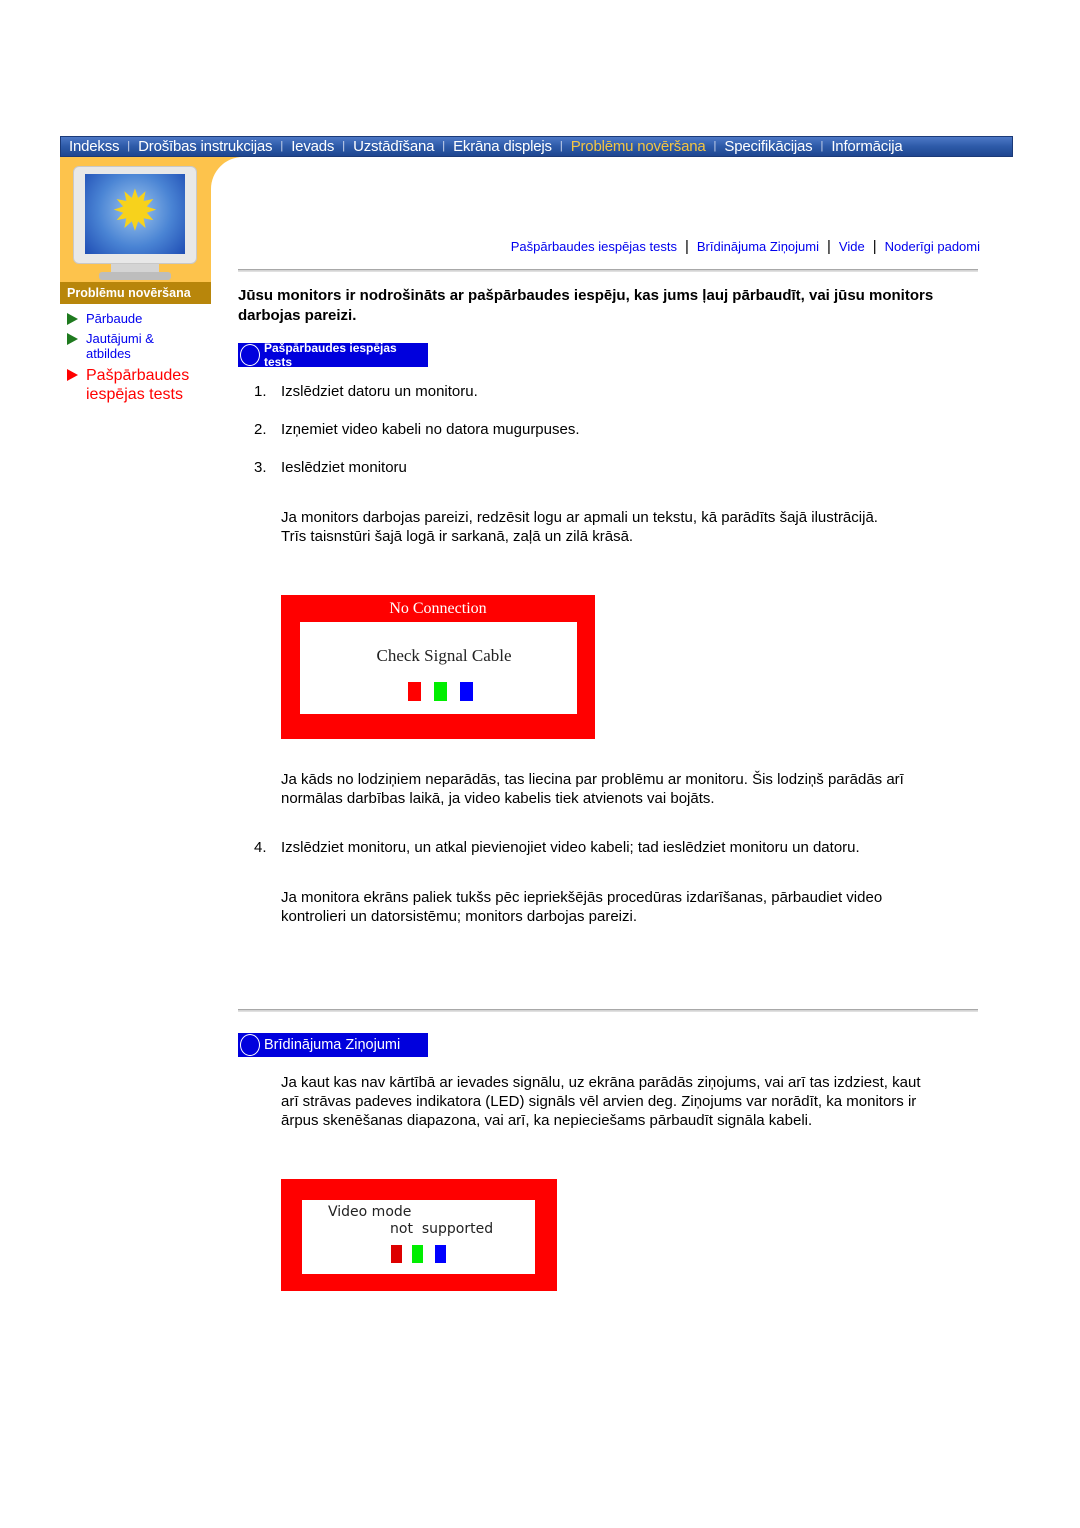  Describe the element at coordinates (344, 467) in the screenshot. I see `step-text: Ieslēdziet monitoru` at that location.